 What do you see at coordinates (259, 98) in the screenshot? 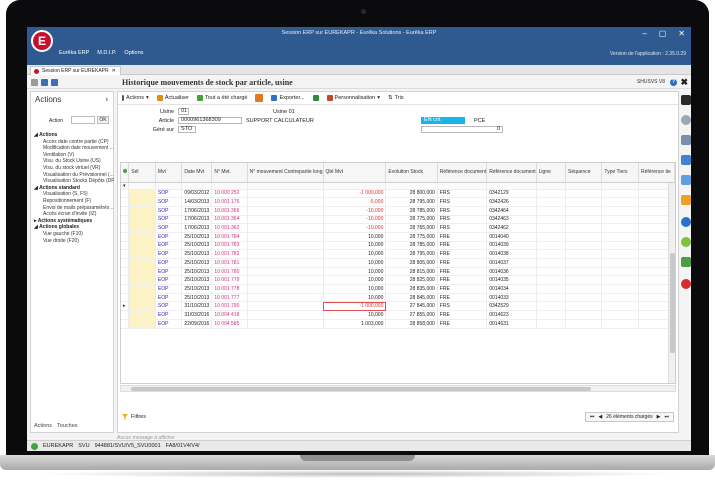
I see `grid-view-button` at bounding box center [259, 98].